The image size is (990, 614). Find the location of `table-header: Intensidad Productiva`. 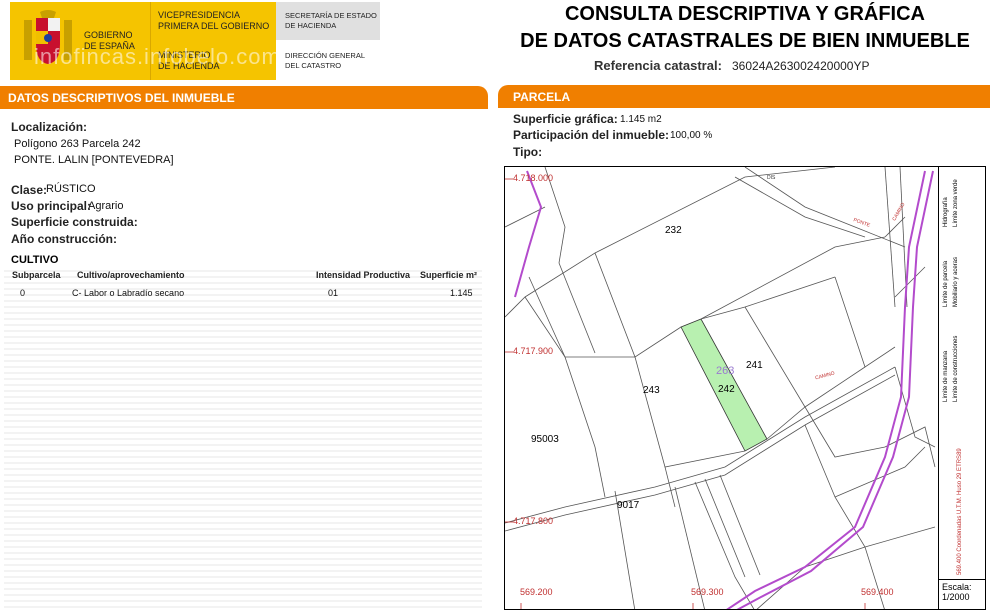

table-header: Intensidad Productiva is located at coordinates (363, 275).